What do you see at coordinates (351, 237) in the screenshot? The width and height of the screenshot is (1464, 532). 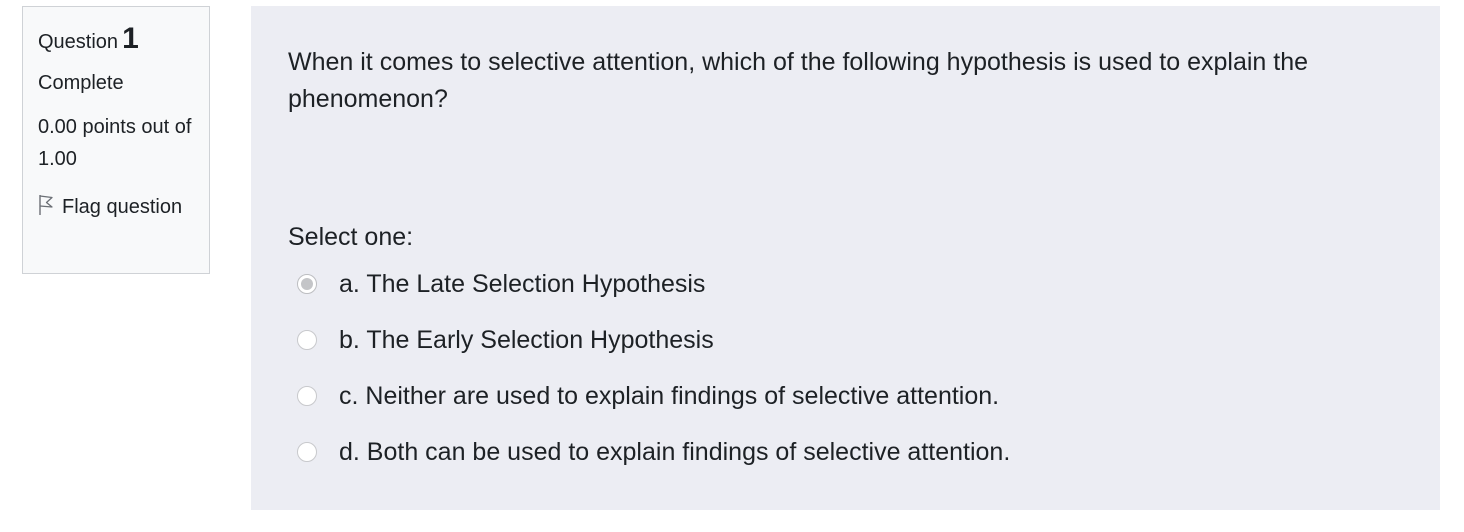 I see `answer-prompt: Select one:` at bounding box center [351, 237].